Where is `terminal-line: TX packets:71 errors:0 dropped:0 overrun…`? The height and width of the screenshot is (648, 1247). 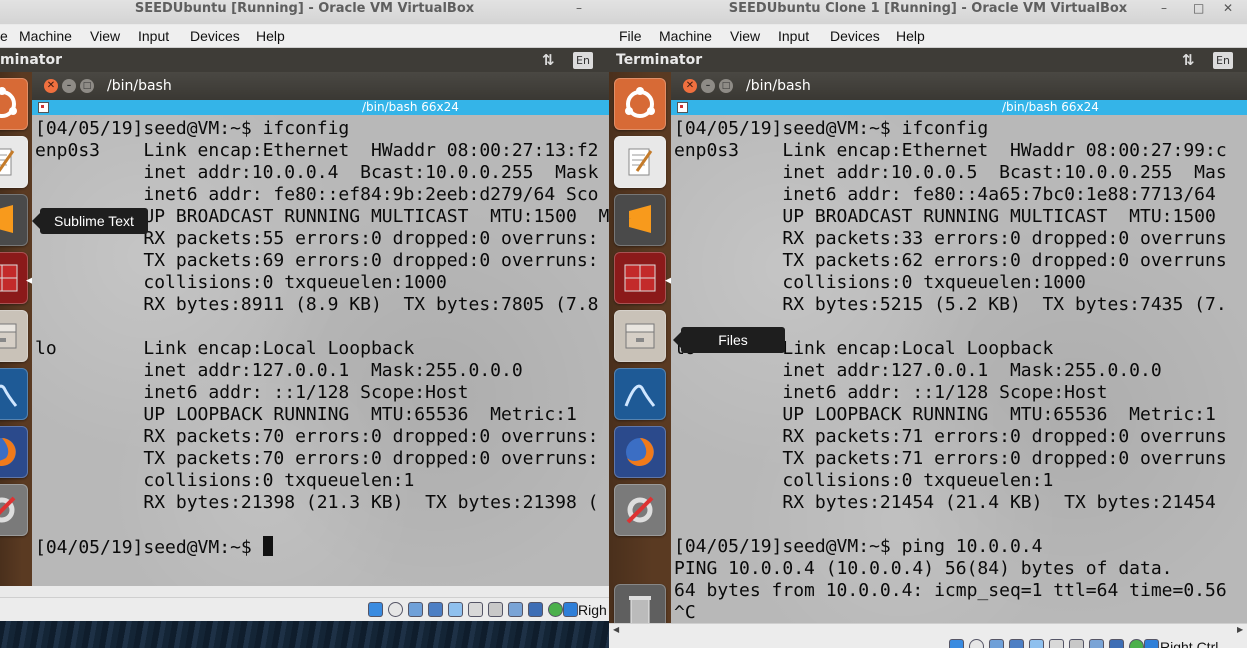
terminal-line: TX packets:71 errors:0 dropped:0 overrun… is located at coordinates (950, 458).